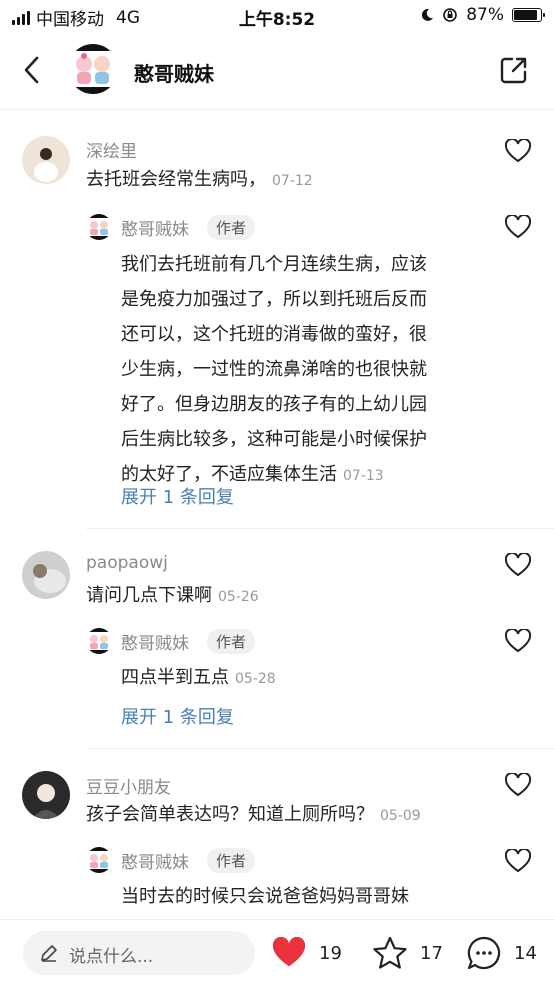  I want to click on comment-text-line: 请问几点下课啊 05-26, so click(172, 596).